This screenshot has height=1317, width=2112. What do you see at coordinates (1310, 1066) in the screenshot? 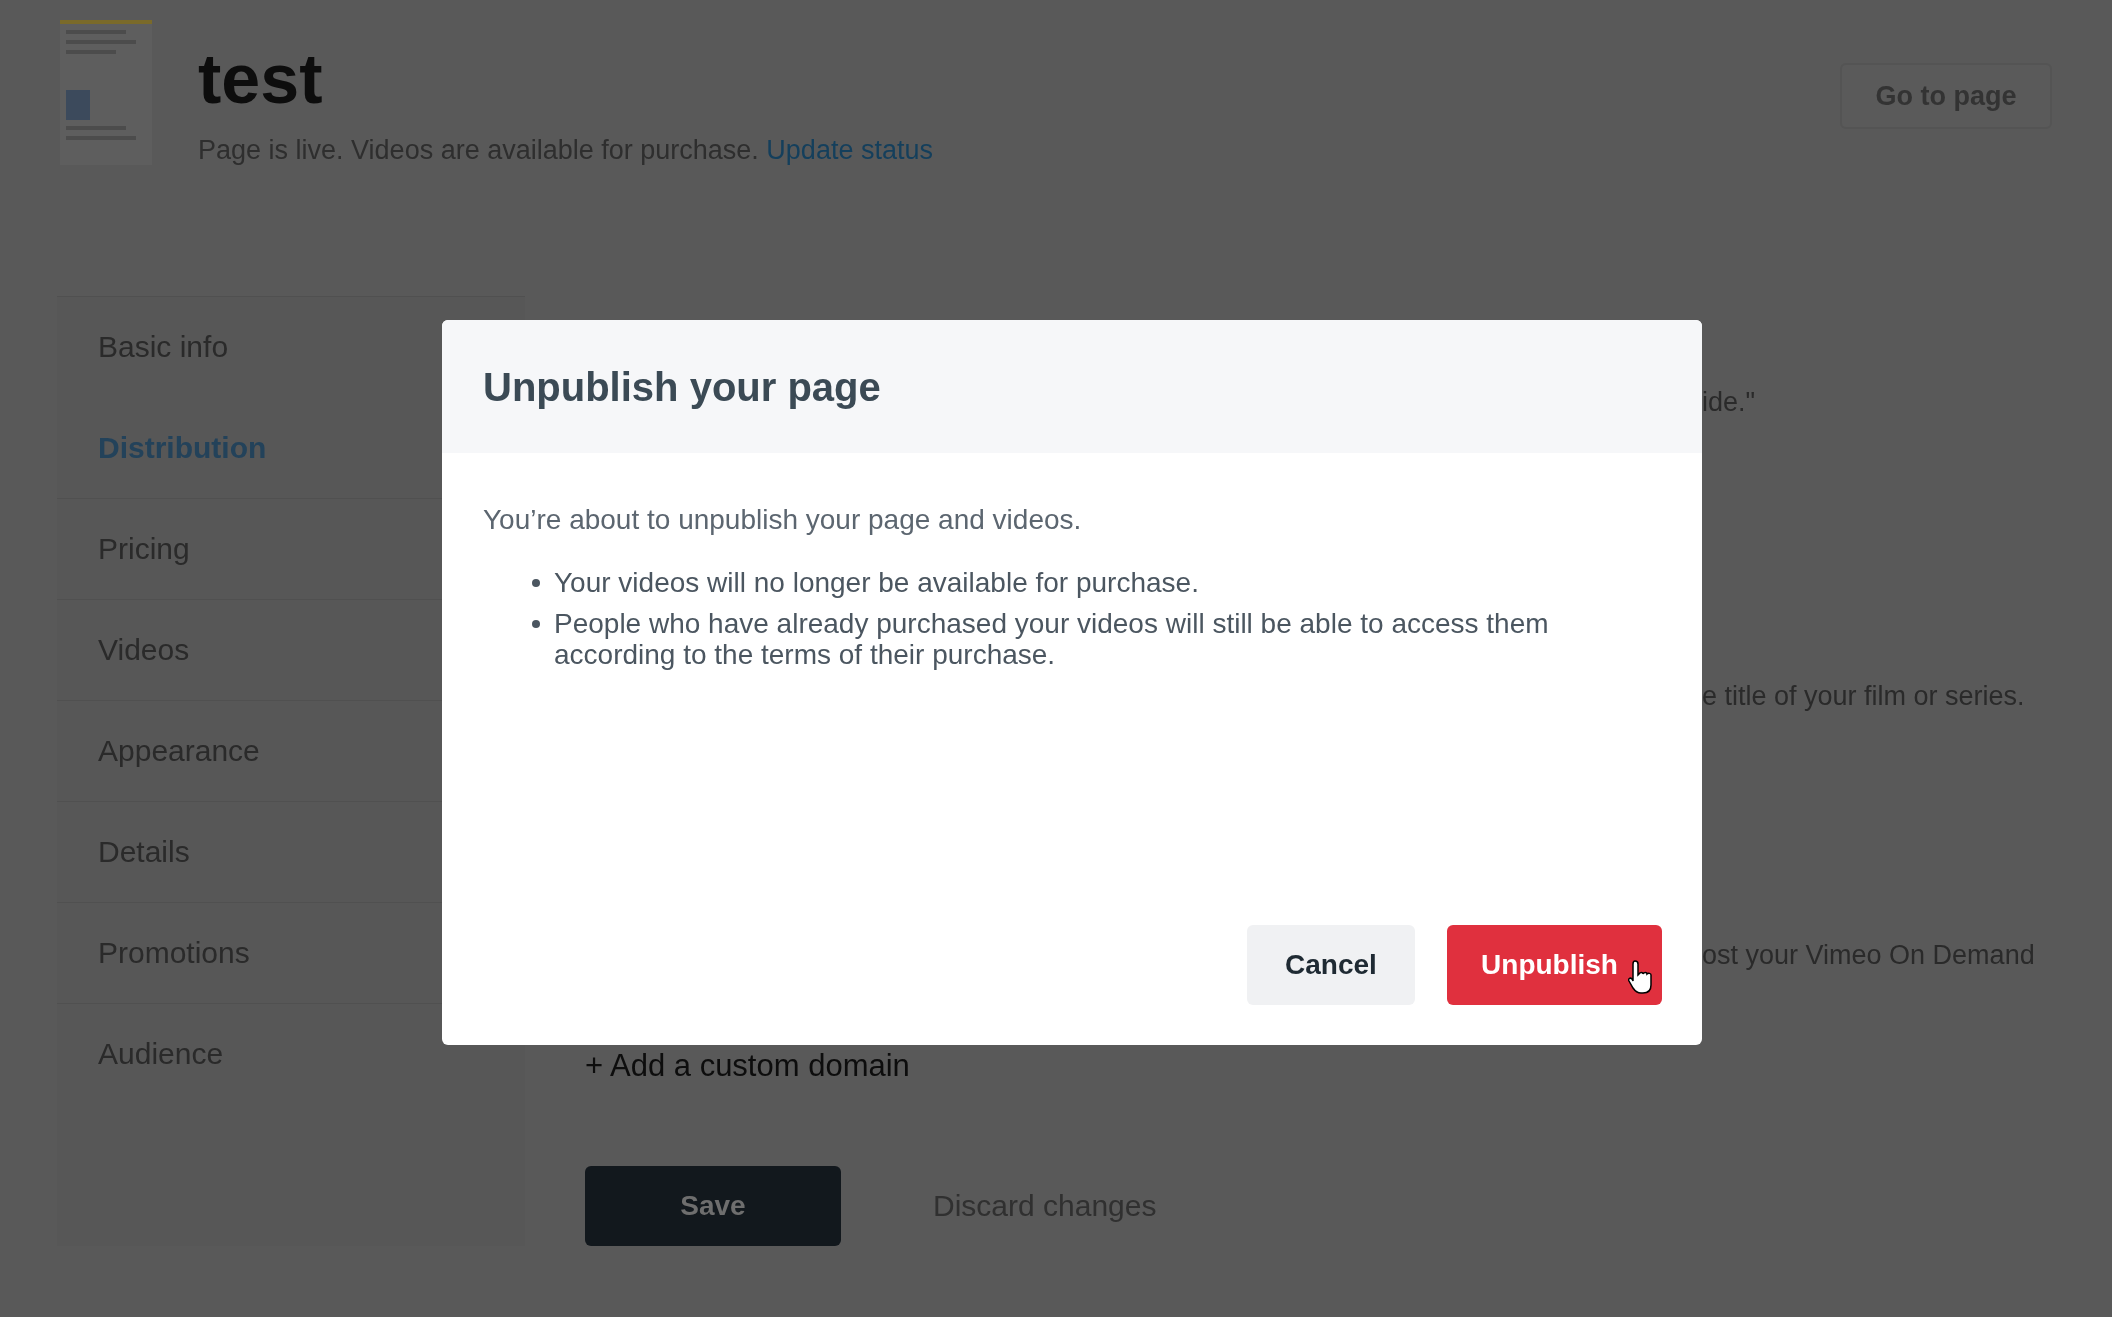
I see `add-custom-domain-link: + Add a custom domain` at bounding box center [1310, 1066].